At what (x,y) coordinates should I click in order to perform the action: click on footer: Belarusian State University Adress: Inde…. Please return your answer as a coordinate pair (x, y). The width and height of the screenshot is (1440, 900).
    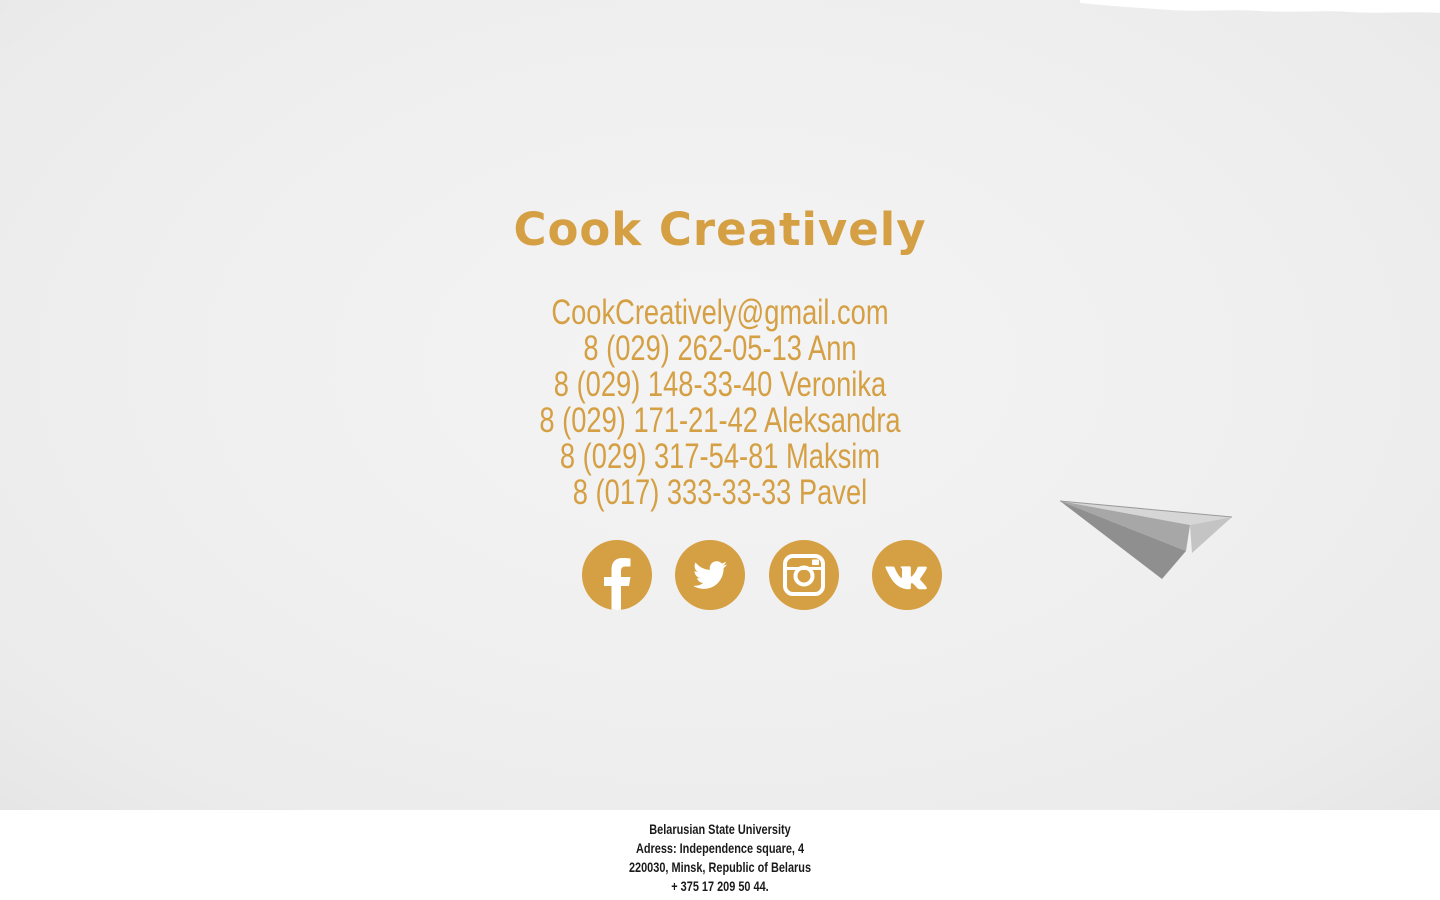
    Looking at the image, I should click on (720, 855).